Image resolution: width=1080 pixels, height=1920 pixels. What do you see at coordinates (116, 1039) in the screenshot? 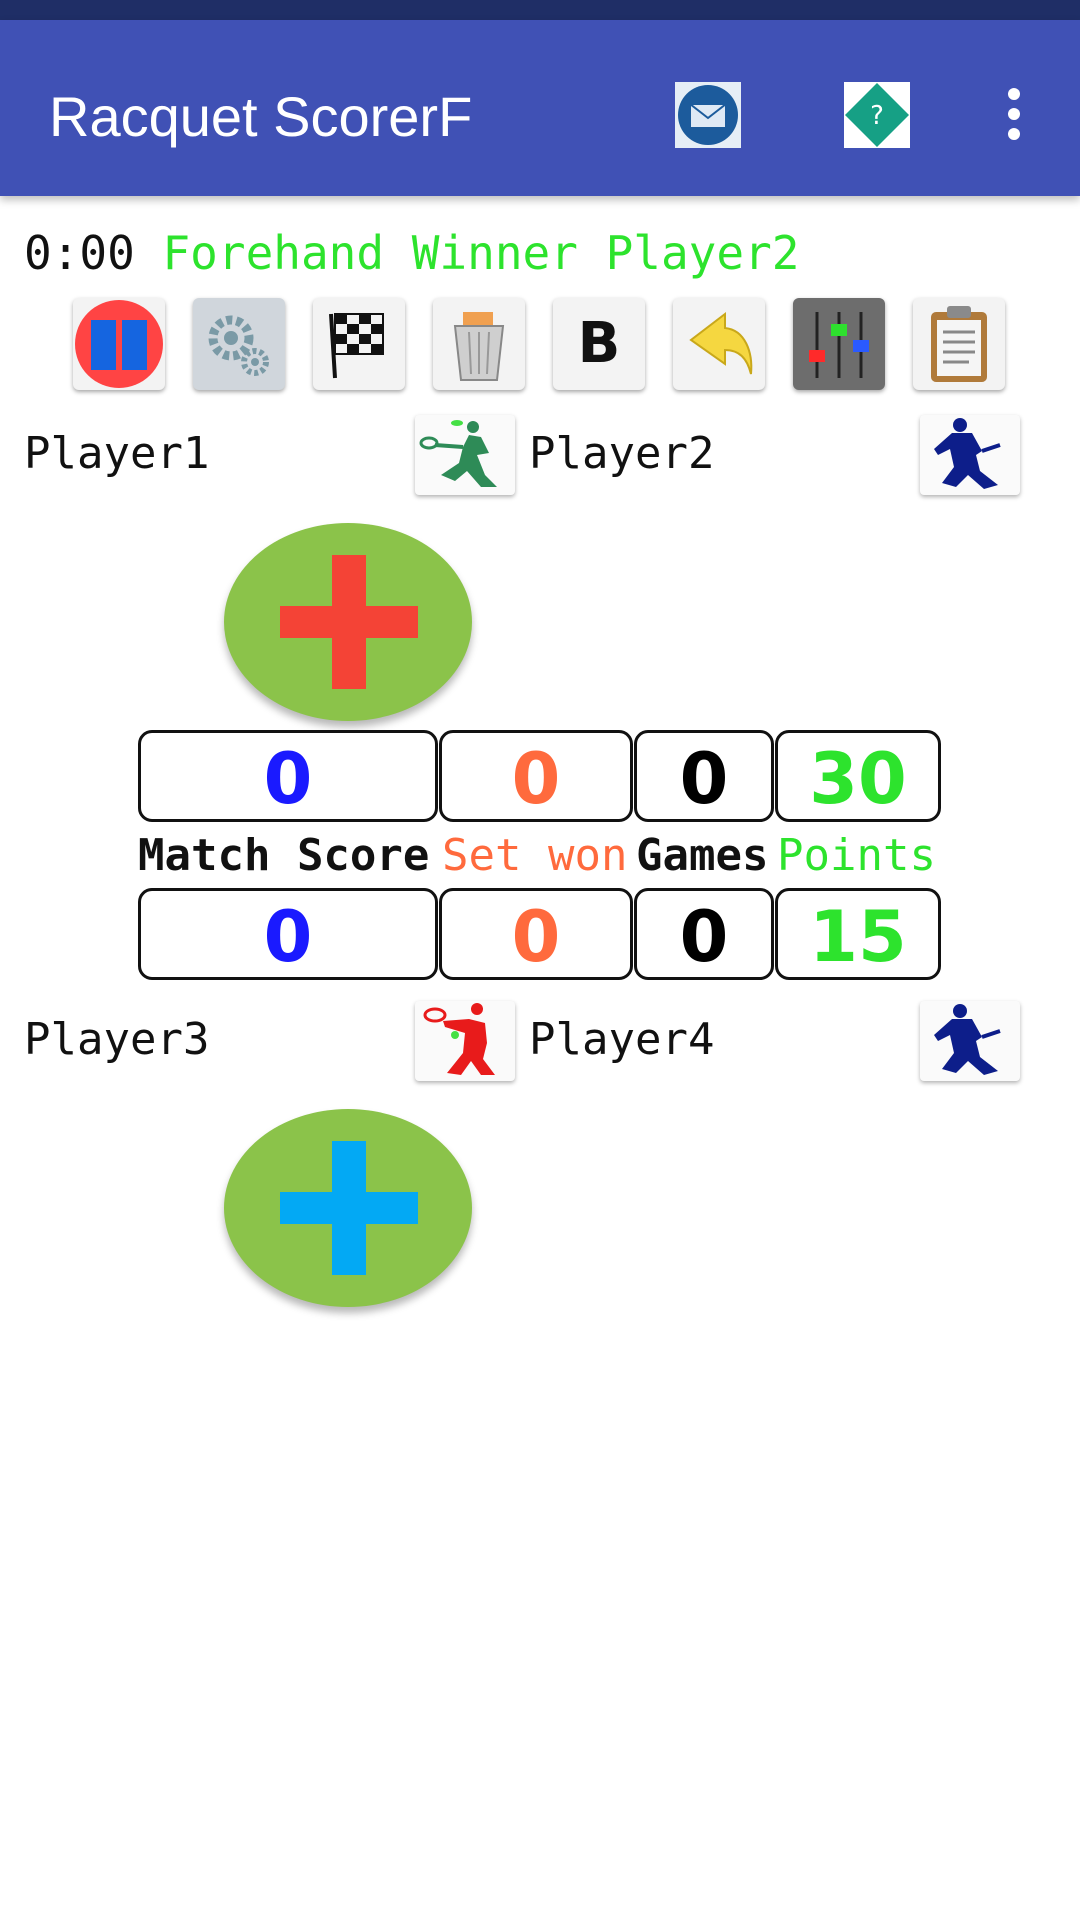
I see `player3-label: Player3` at bounding box center [116, 1039].